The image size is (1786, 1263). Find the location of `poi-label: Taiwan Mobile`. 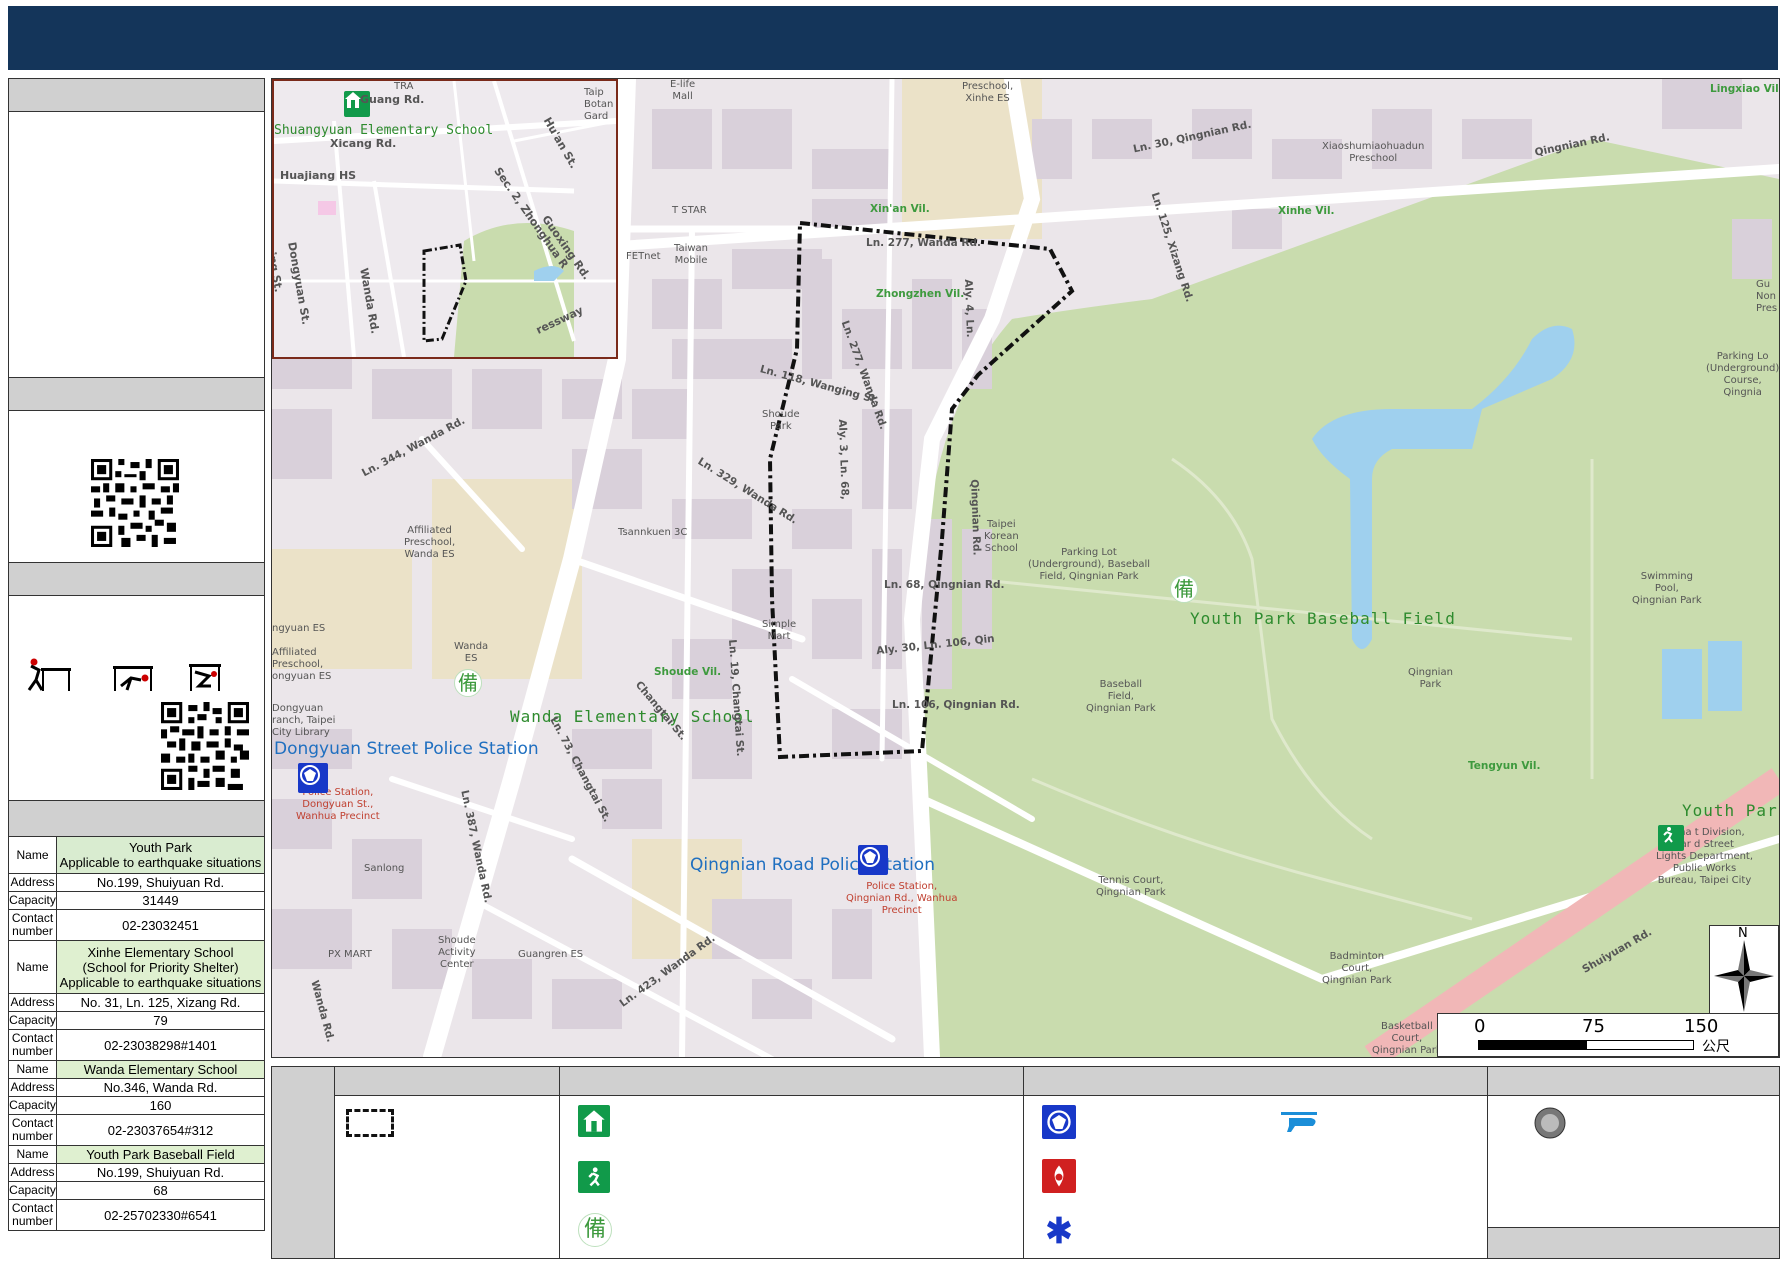

poi-label: Taiwan Mobile is located at coordinates (691, 254).